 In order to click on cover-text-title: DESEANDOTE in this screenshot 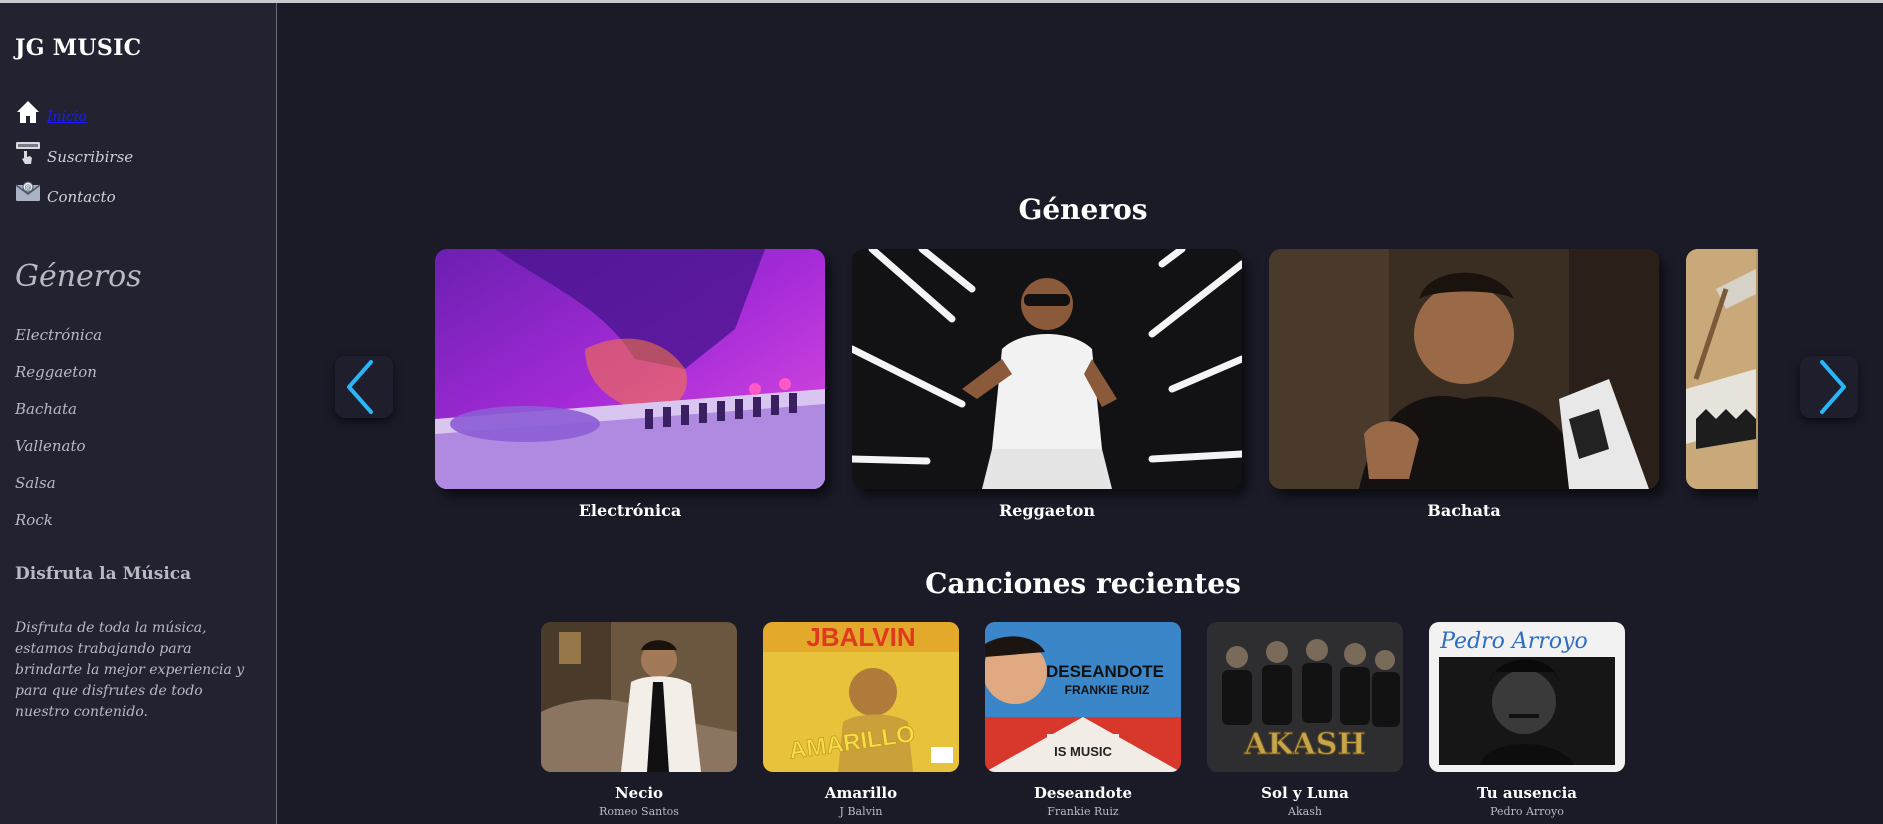, I will do `click(1105, 671)`.